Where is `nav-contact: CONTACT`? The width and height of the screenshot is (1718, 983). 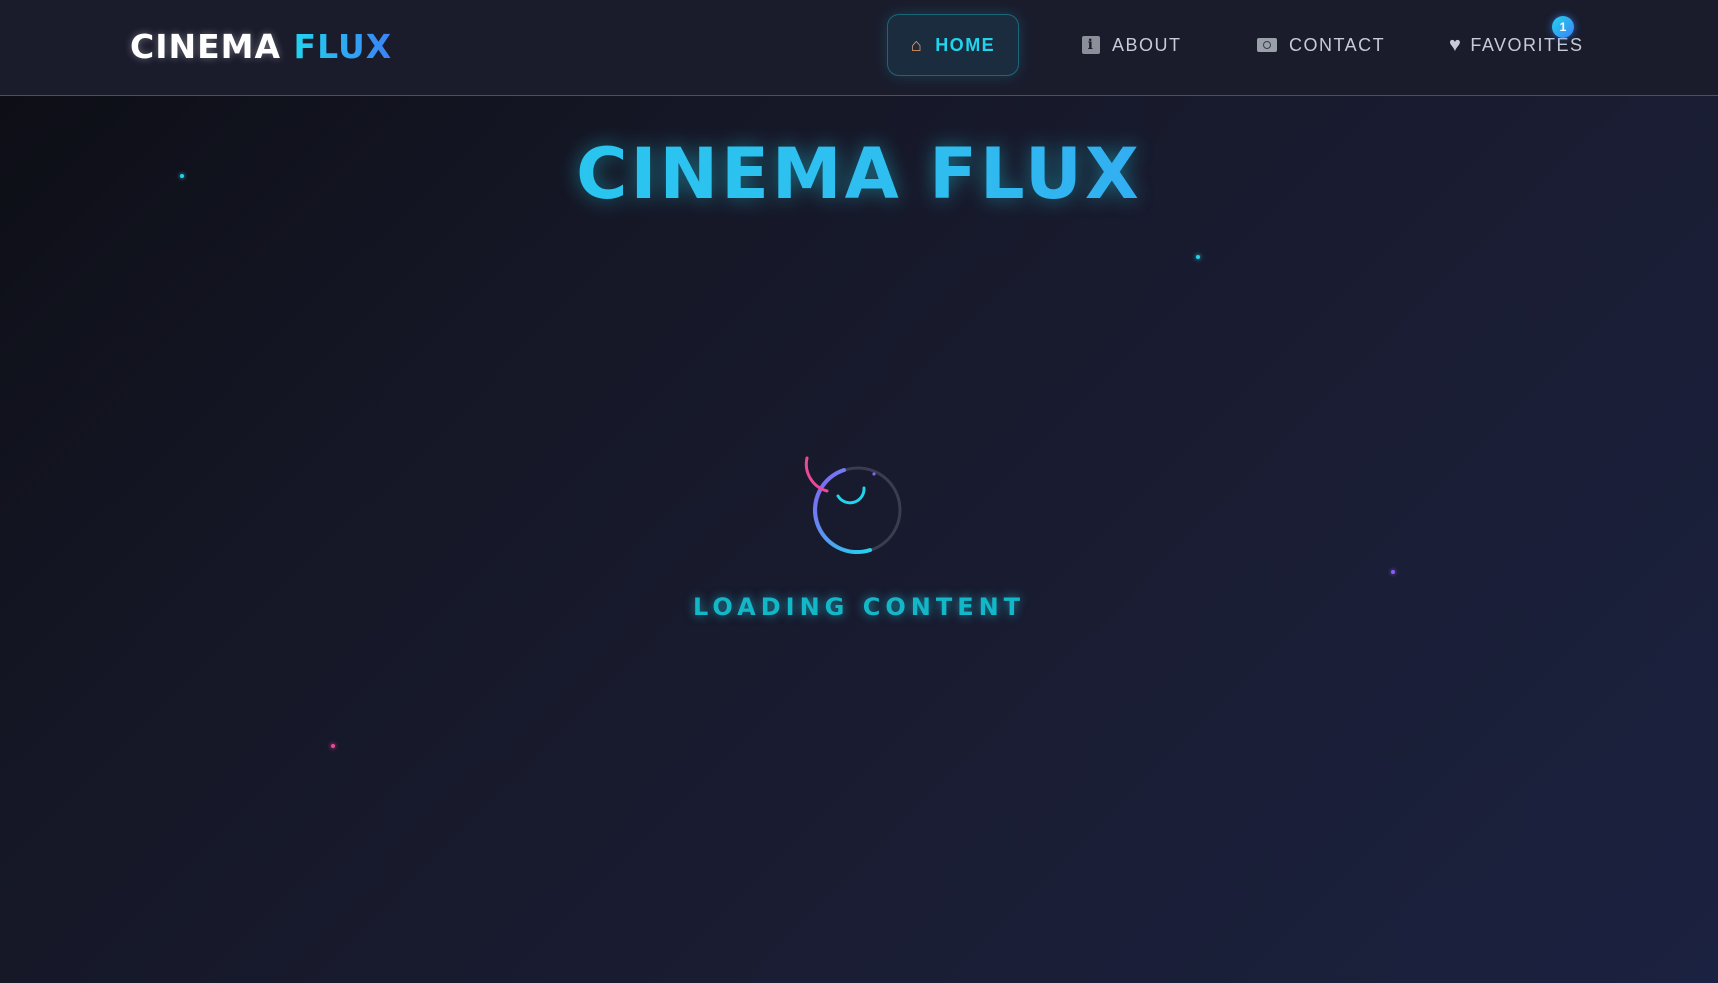 nav-contact: CONTACT is located at coordinates (1321, 45).